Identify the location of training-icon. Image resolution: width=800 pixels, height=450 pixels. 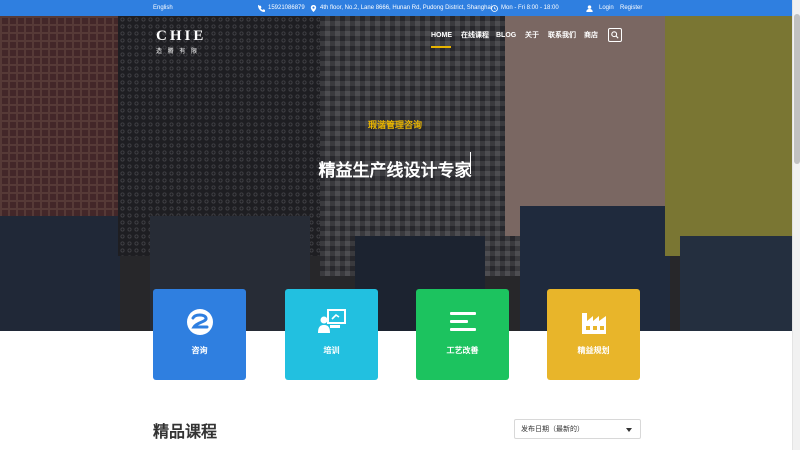
(332, 322).